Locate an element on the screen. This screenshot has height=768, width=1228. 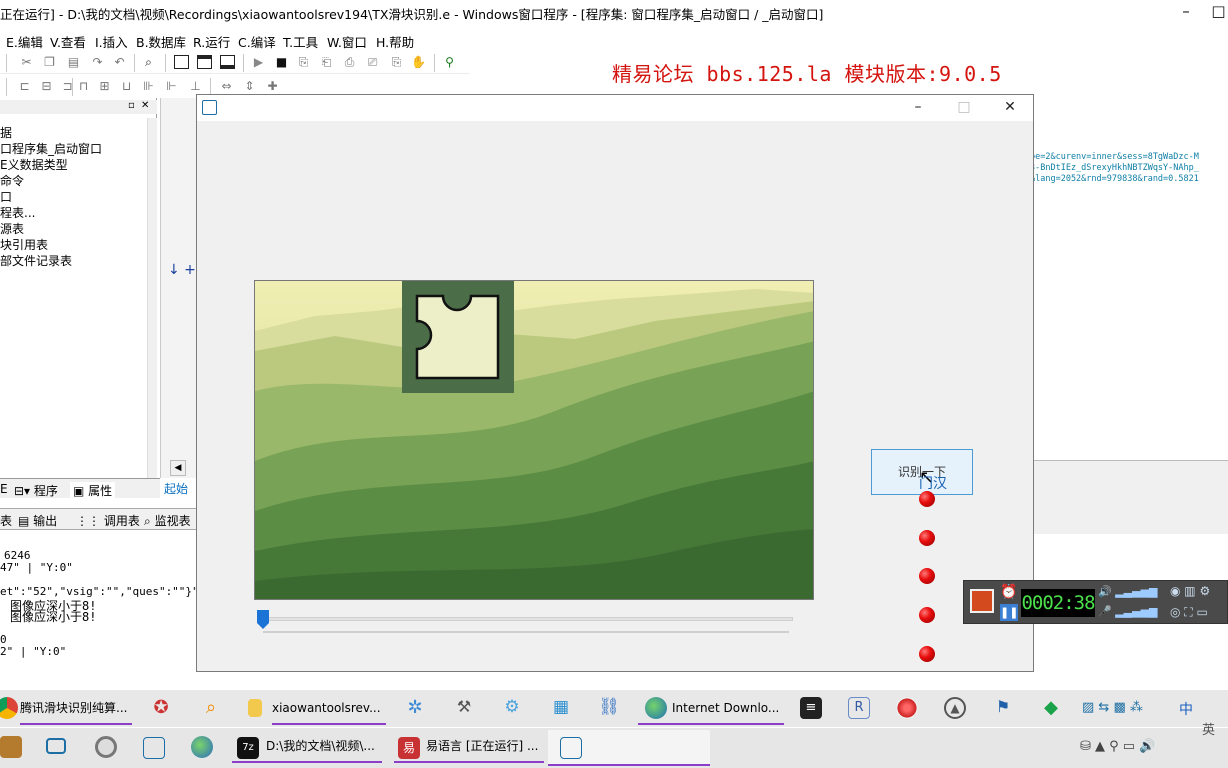
space-v-icon: ⊥ is located at coordinates (195, 86).